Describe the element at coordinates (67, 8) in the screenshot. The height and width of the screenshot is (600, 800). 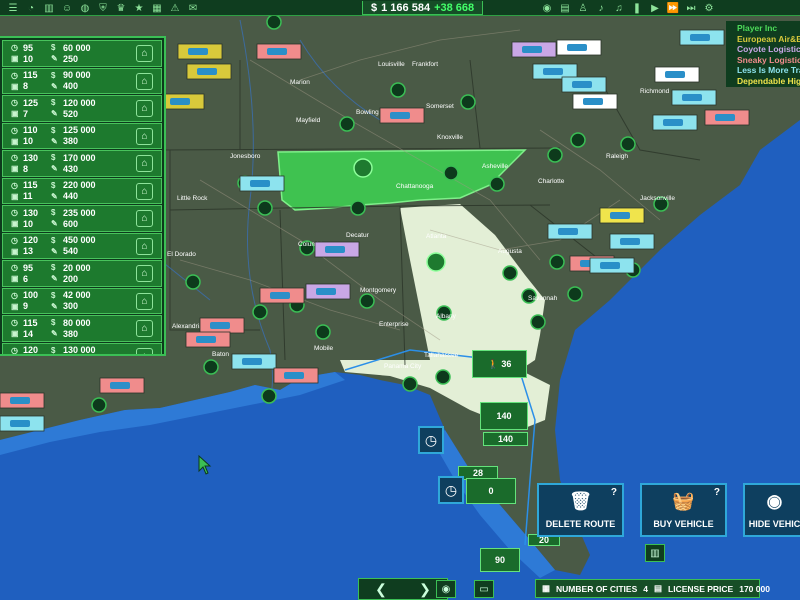
I see `users-icon: ☺` at that location.